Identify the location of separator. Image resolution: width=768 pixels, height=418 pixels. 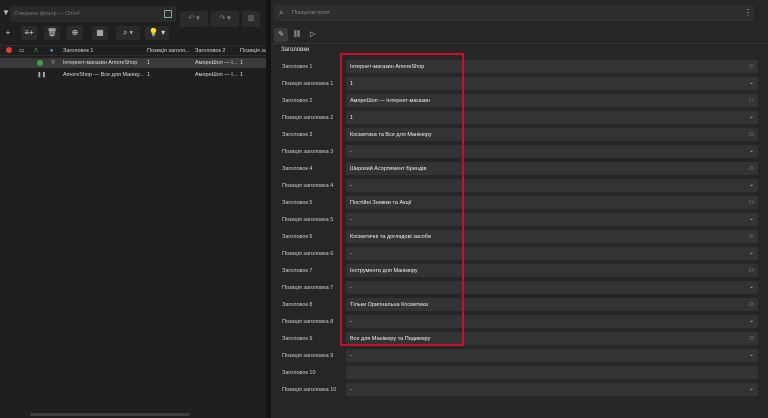
(519, 43).